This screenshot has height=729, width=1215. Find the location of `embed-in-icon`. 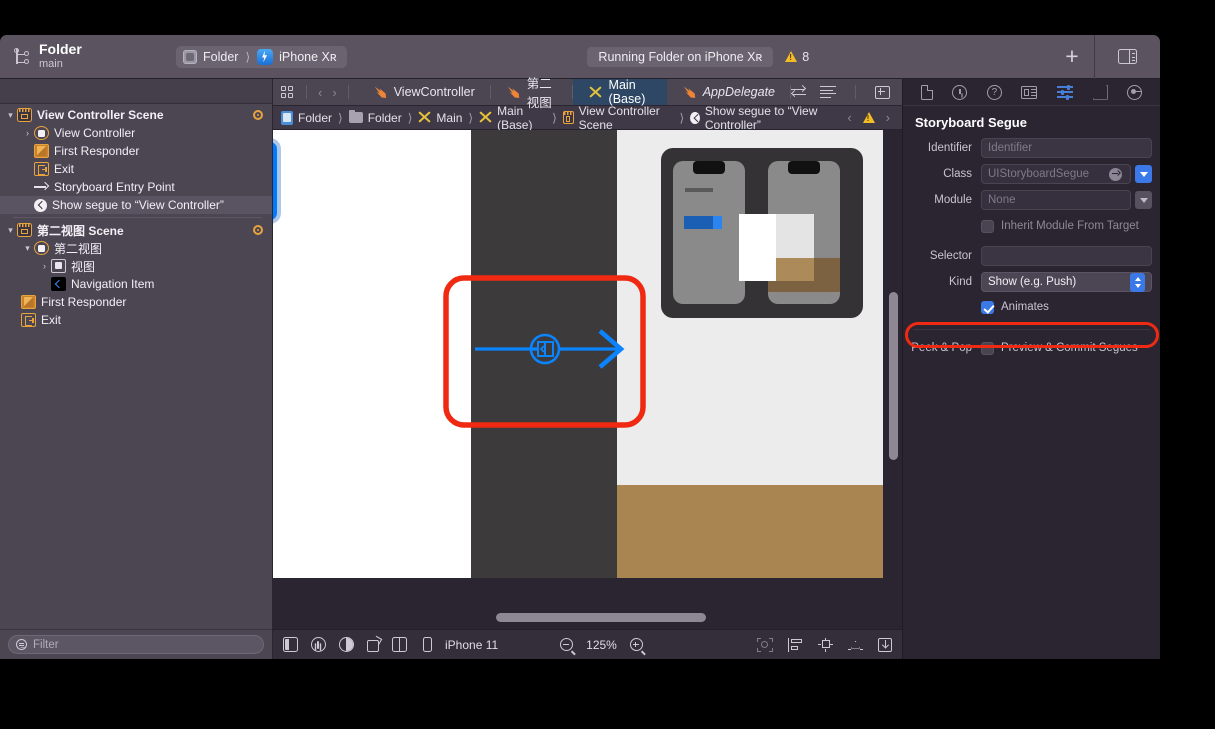

embed-in-icon is located at coordinates (885, 644).